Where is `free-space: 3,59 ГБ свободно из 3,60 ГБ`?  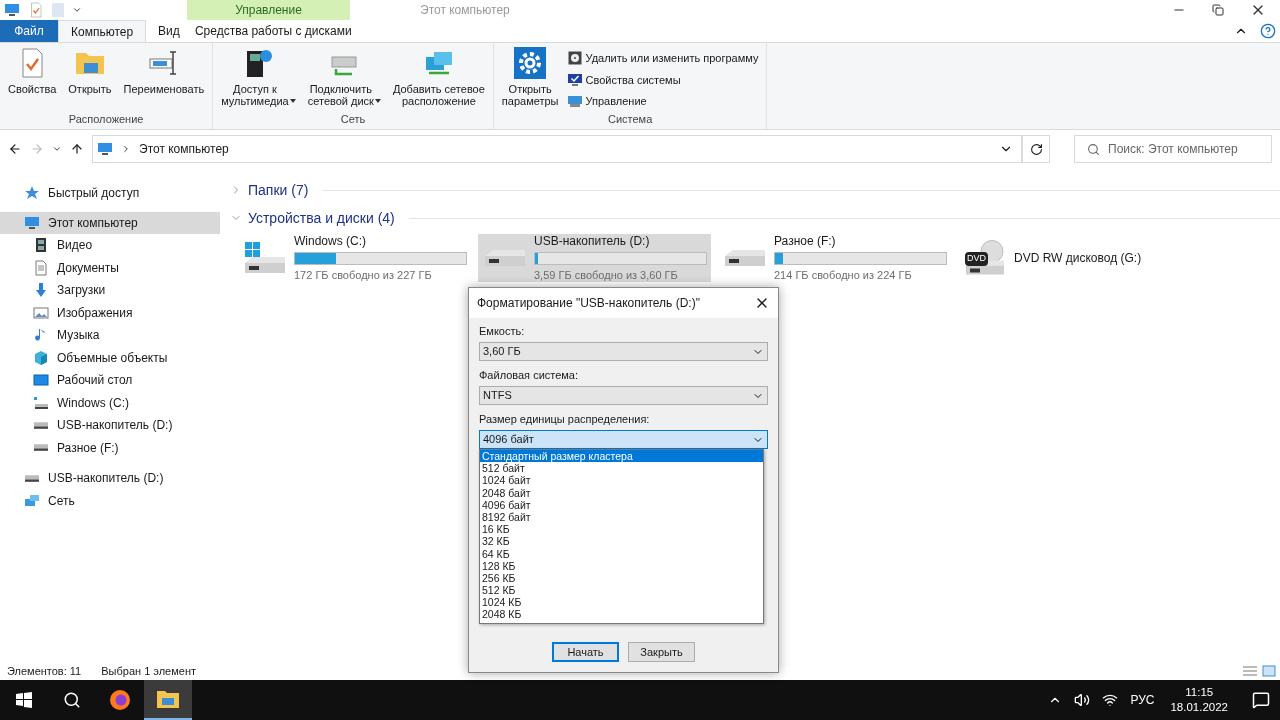 free-space: 3,59 ГБ свободно из 3,60 ГБ is located at coordinates (606, 276).